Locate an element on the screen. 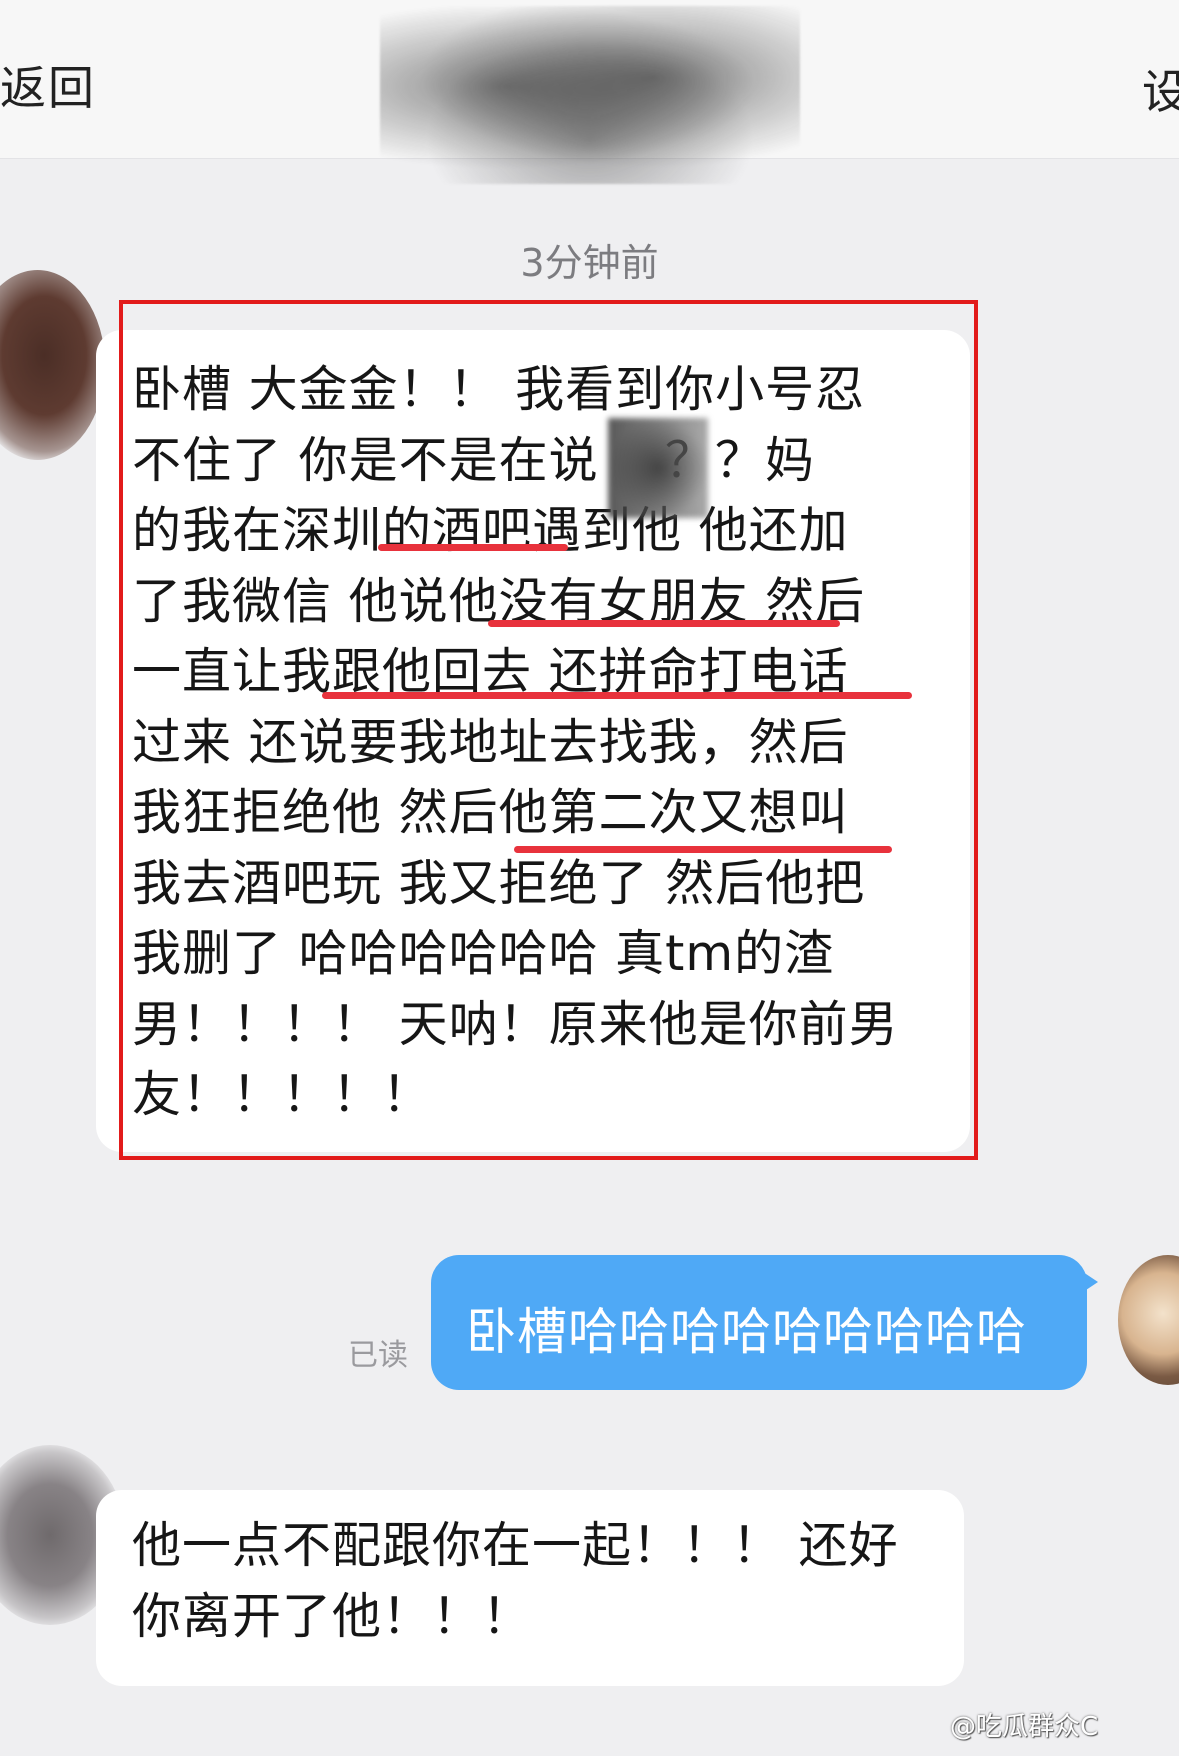  top-navigation-bar: 返回 设 is located at coordinates (589, 92).